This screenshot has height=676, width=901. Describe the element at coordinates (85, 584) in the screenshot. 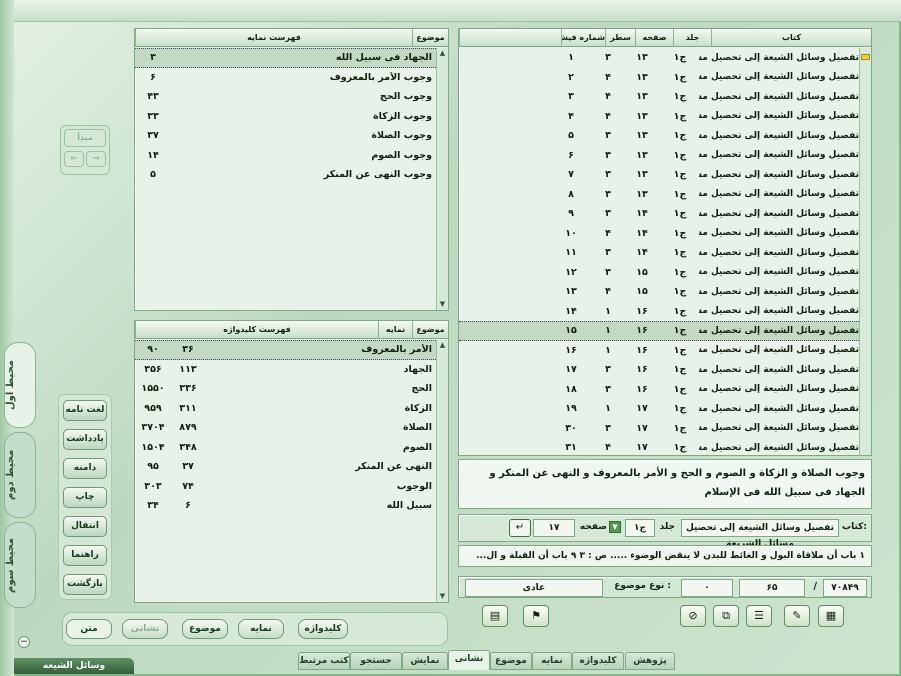

I see `back-button: بازگشت` at that location.